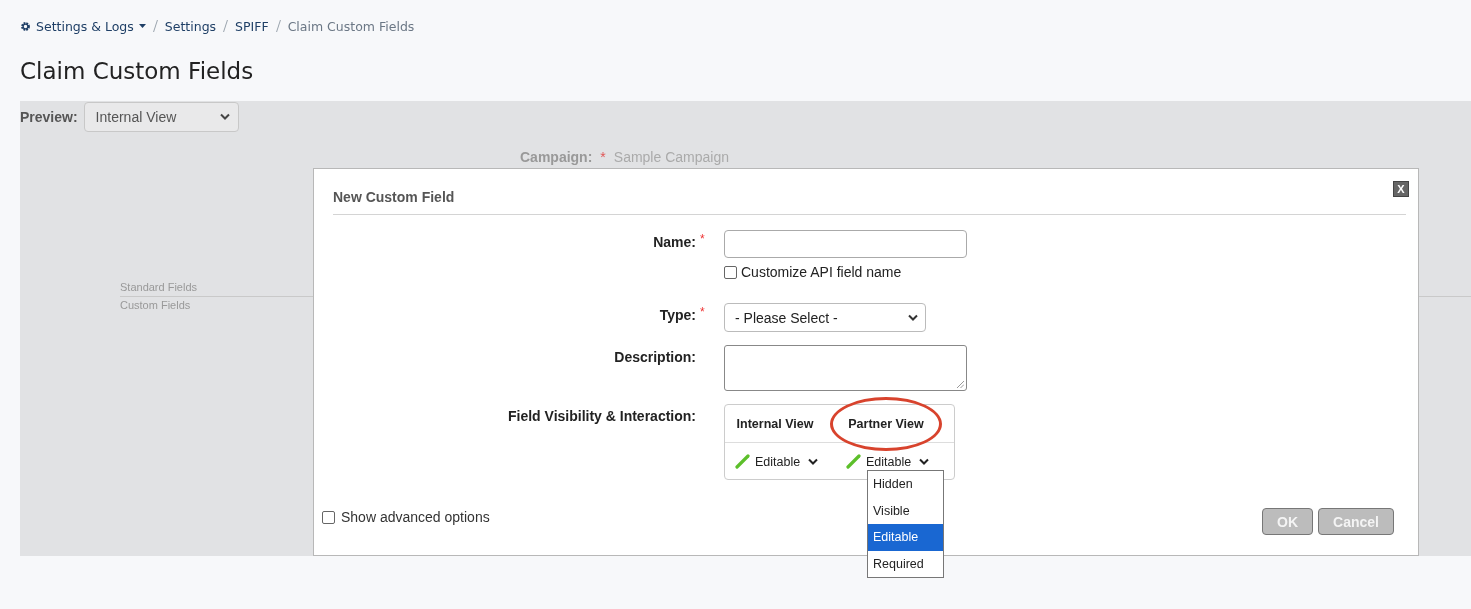 This screenshot has width=1471, height=609. What do you see at coordinates (671, 157) in the screenshot?
I see `campaign-value: Sample Campaign` at bounding box center [671, 157].